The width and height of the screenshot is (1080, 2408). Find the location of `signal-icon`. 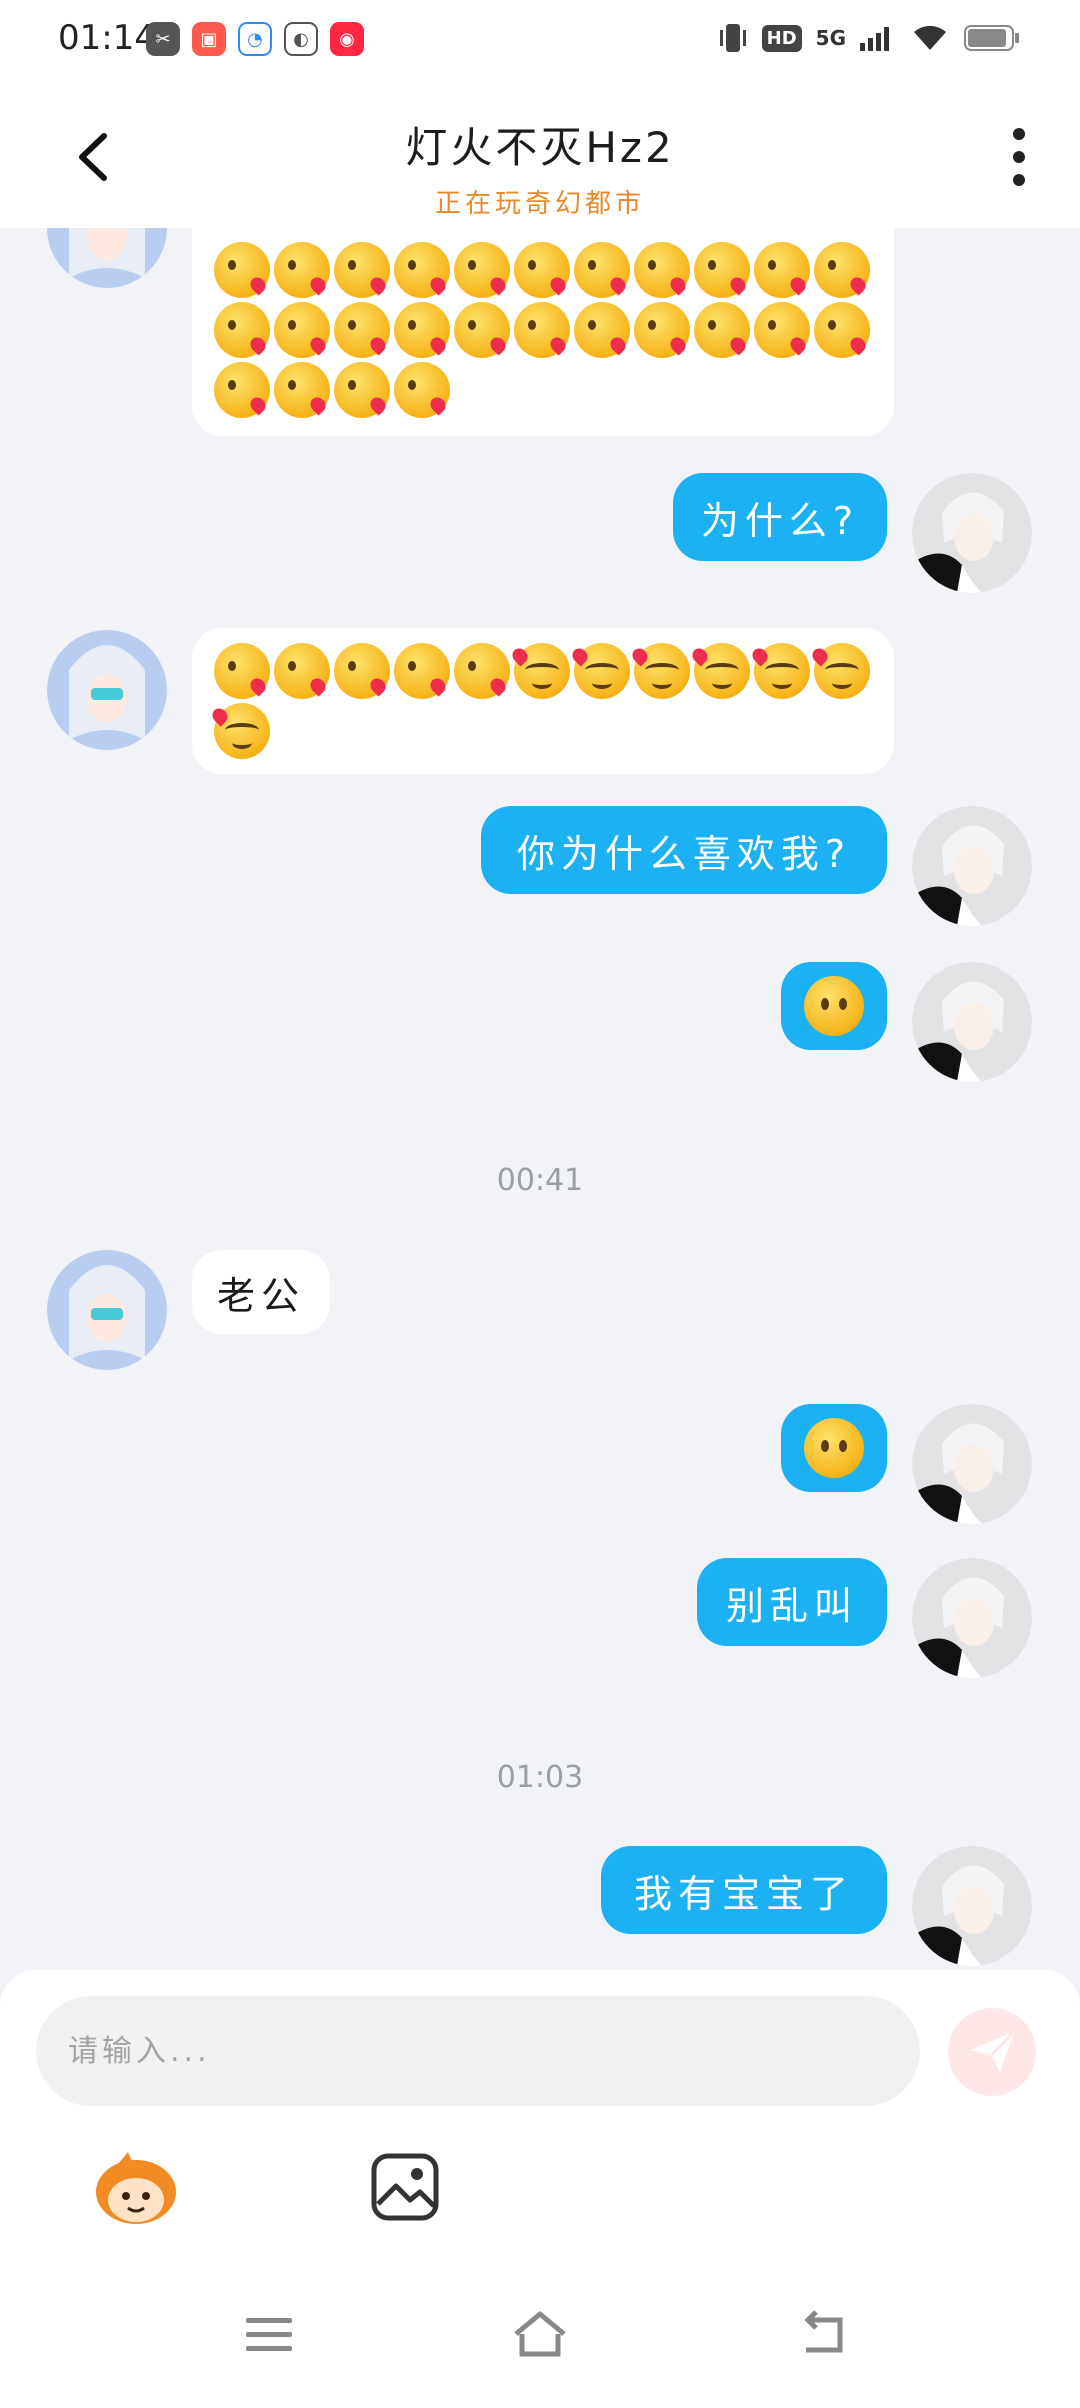

signal-icon is located at coordinates (874, 39).